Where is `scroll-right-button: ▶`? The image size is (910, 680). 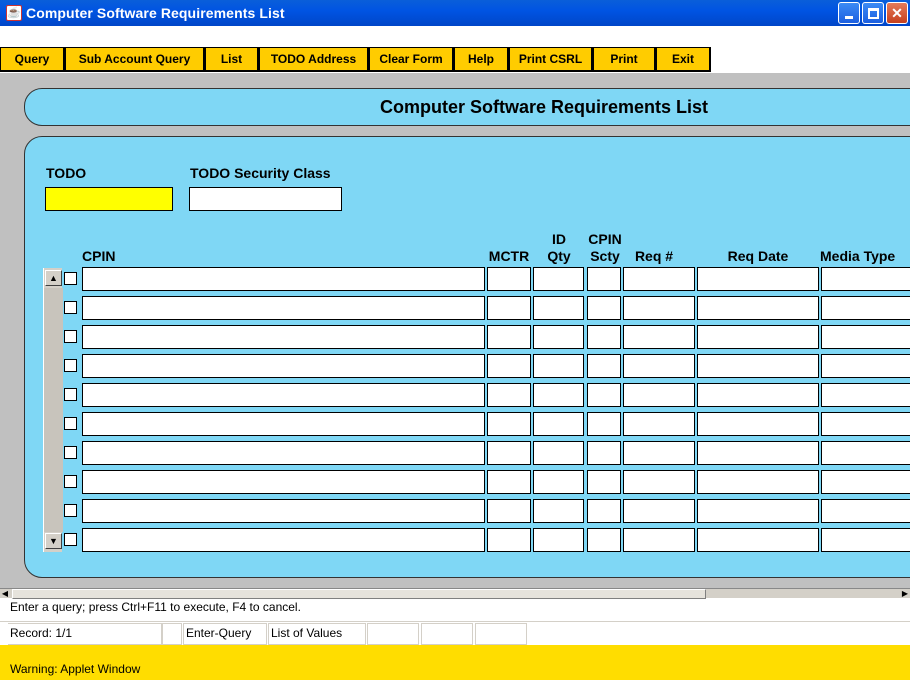 scroll-right-button: ▶ is located at coordinates (905, 594).